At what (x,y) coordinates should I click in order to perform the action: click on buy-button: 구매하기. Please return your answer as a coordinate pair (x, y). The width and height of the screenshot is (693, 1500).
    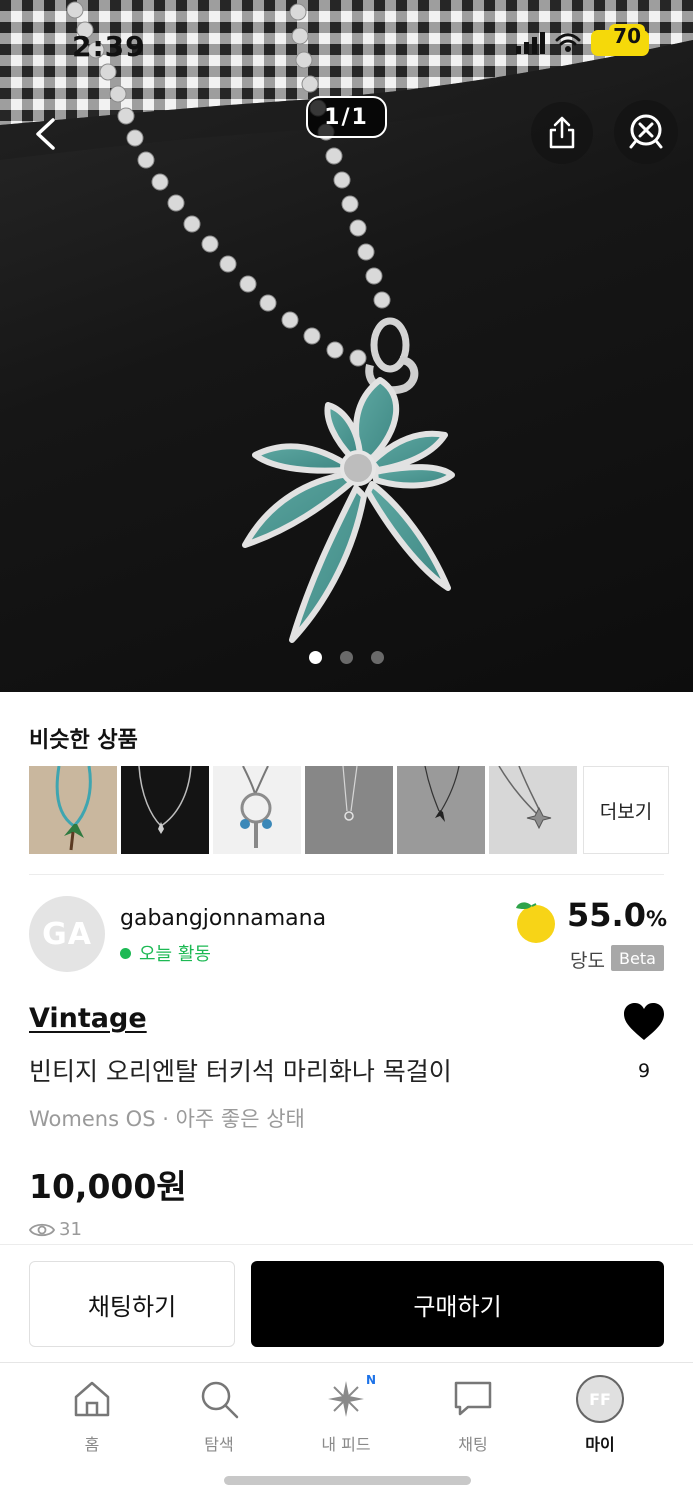
    Looking at the image, I should click on (457, 1304).